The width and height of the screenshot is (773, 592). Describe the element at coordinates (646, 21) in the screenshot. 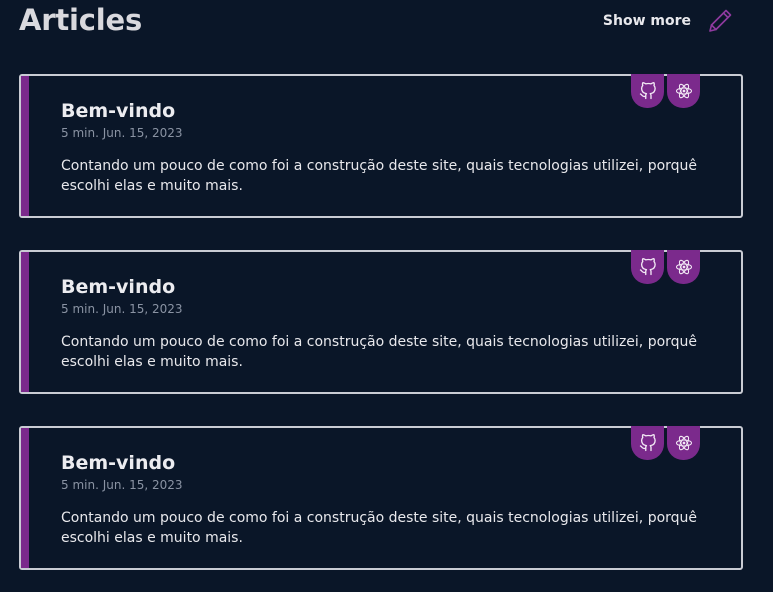

I see `show-more-label: Show more` at that location.